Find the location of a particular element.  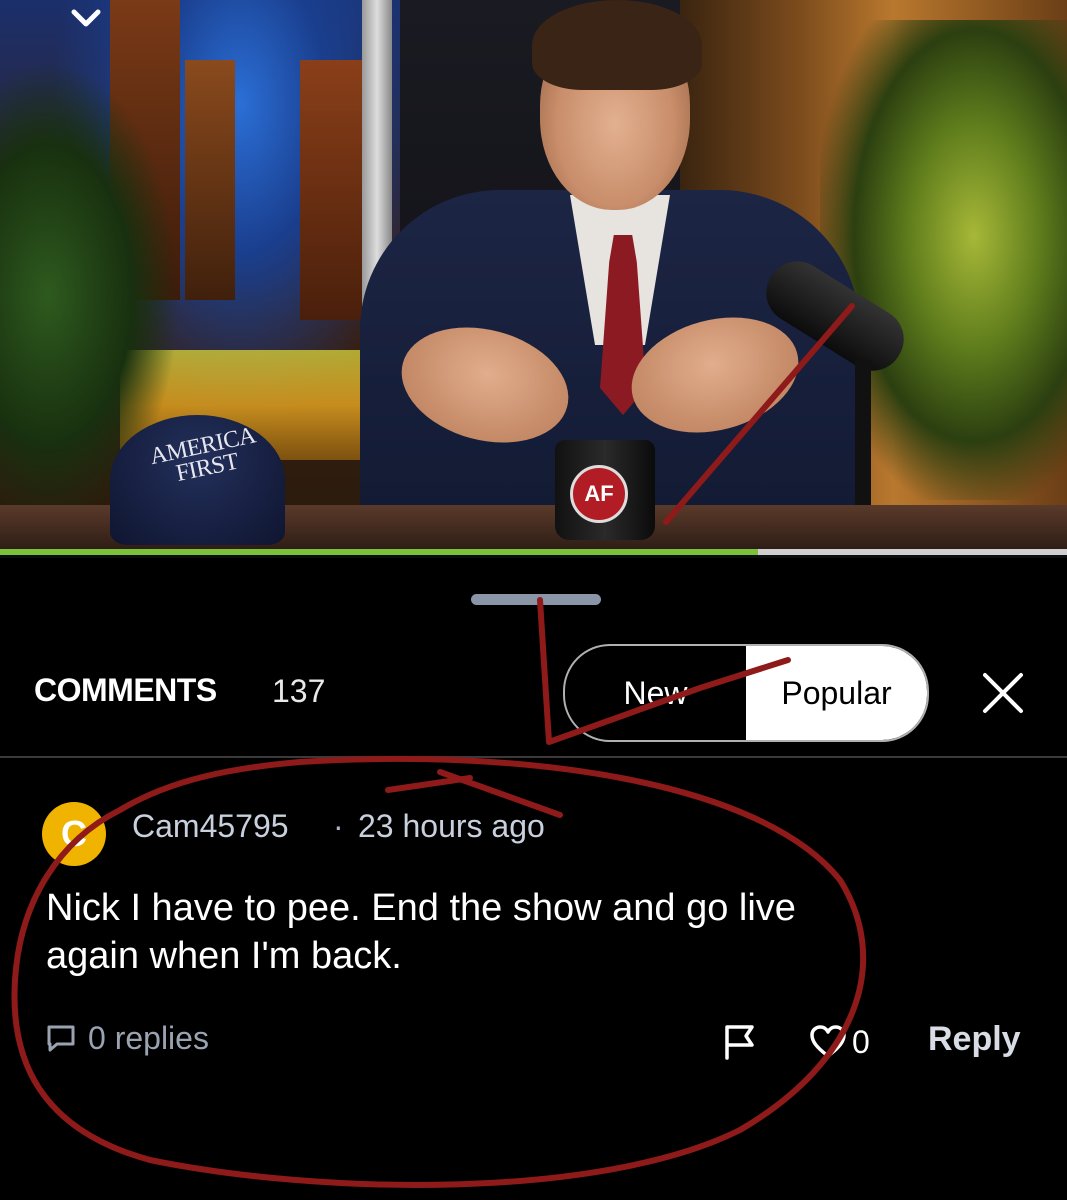

comment-username: Cam45795 is located at coordinates (210, 826).